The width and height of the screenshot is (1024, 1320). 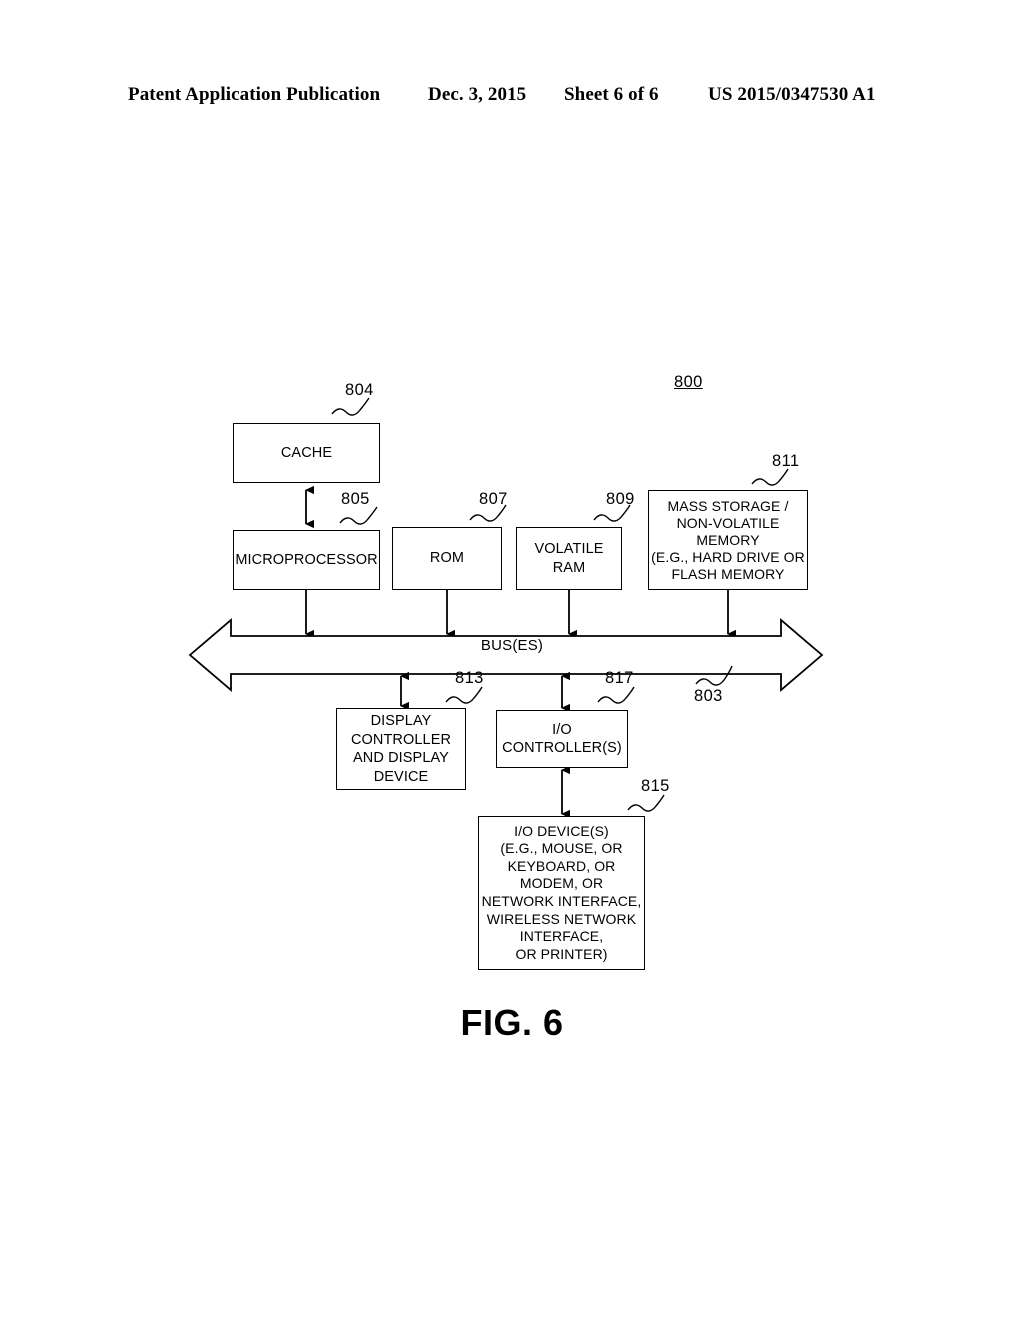 I want to click on block-mass-storage-line-3: MEMORY, so click(x=728, y=539).